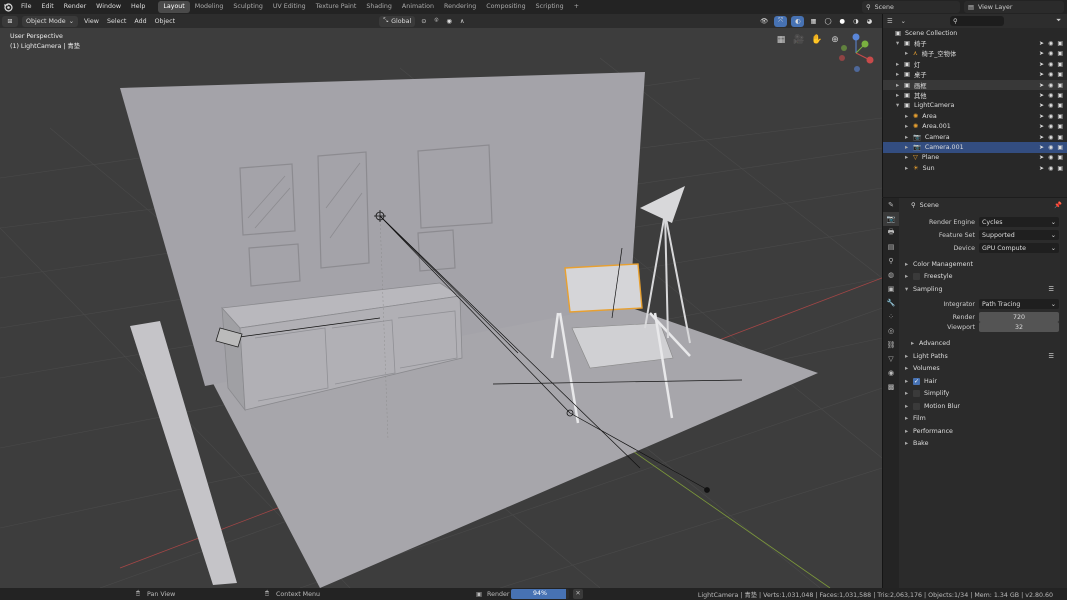 This screenshot has height=600, width=1067. I want to click on outliner-row: ▸ ▽ Plane ➤ ◉ ▣, so click(975, 158).